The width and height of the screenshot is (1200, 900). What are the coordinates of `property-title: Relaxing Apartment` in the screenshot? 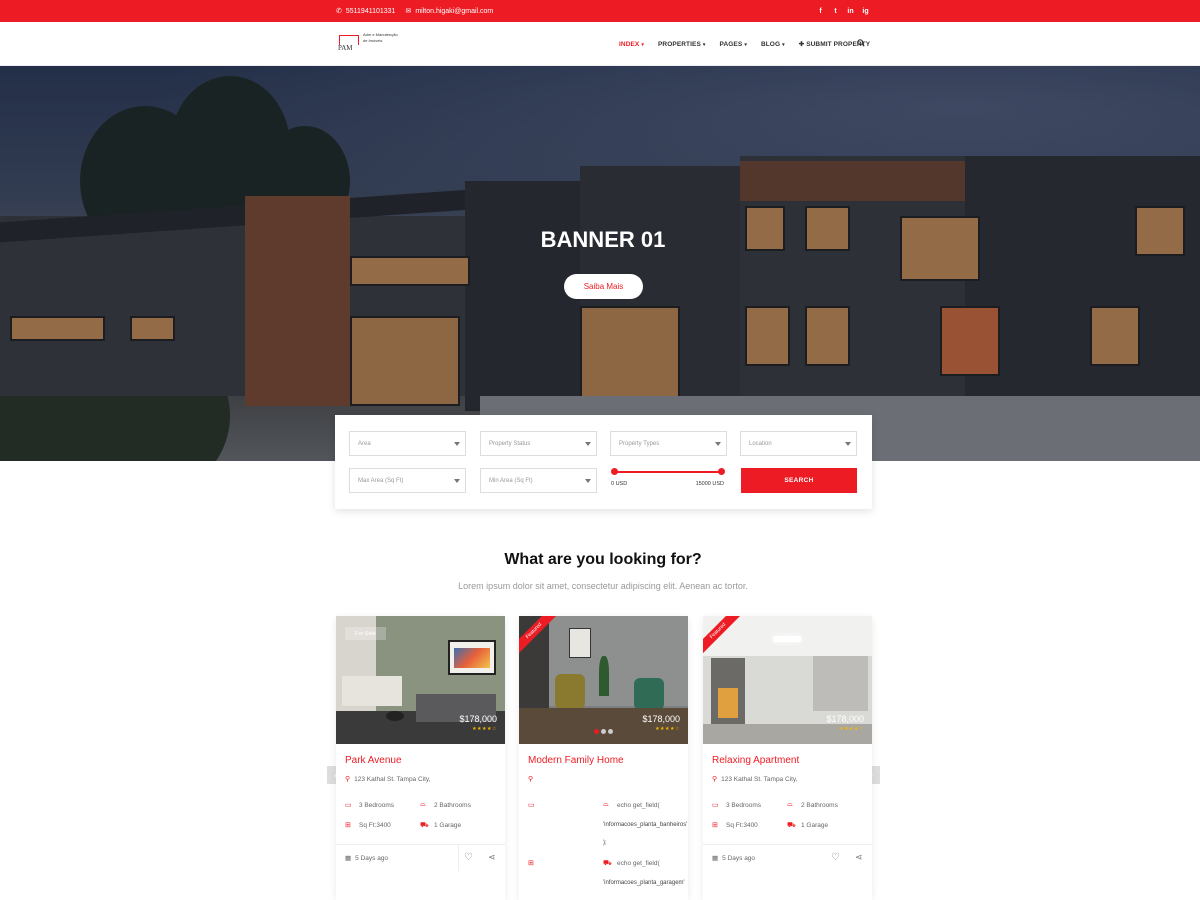 It's located at (755, 760).